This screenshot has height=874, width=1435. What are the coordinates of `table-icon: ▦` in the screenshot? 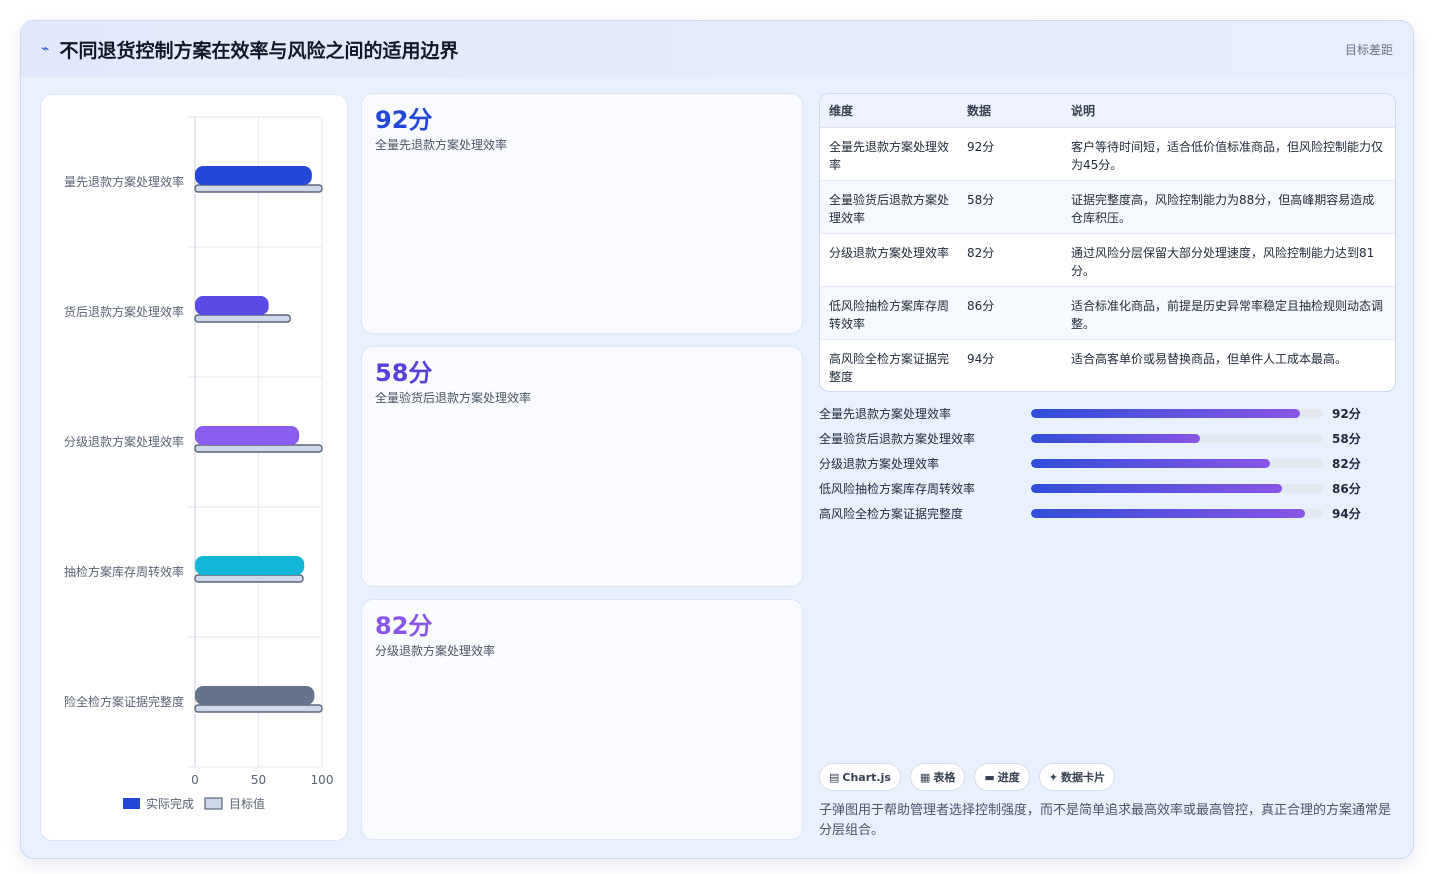 It's located at (925, 777).